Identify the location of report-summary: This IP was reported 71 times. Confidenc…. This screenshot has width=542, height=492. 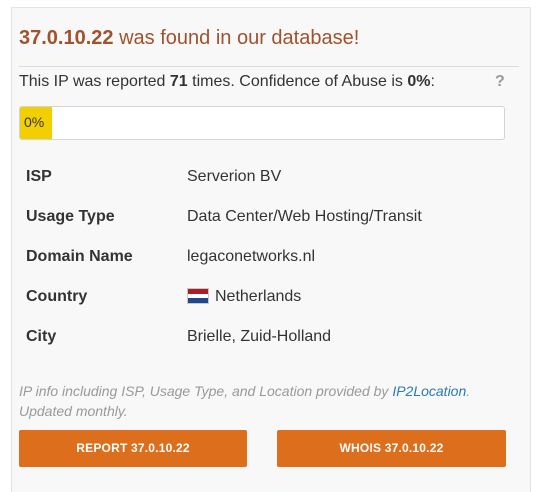
(227, 82).